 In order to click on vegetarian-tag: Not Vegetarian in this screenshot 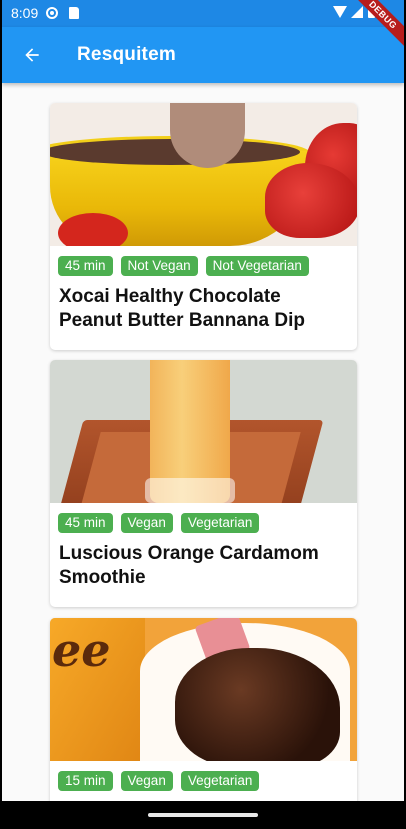, I will do `click(257, 266)`.